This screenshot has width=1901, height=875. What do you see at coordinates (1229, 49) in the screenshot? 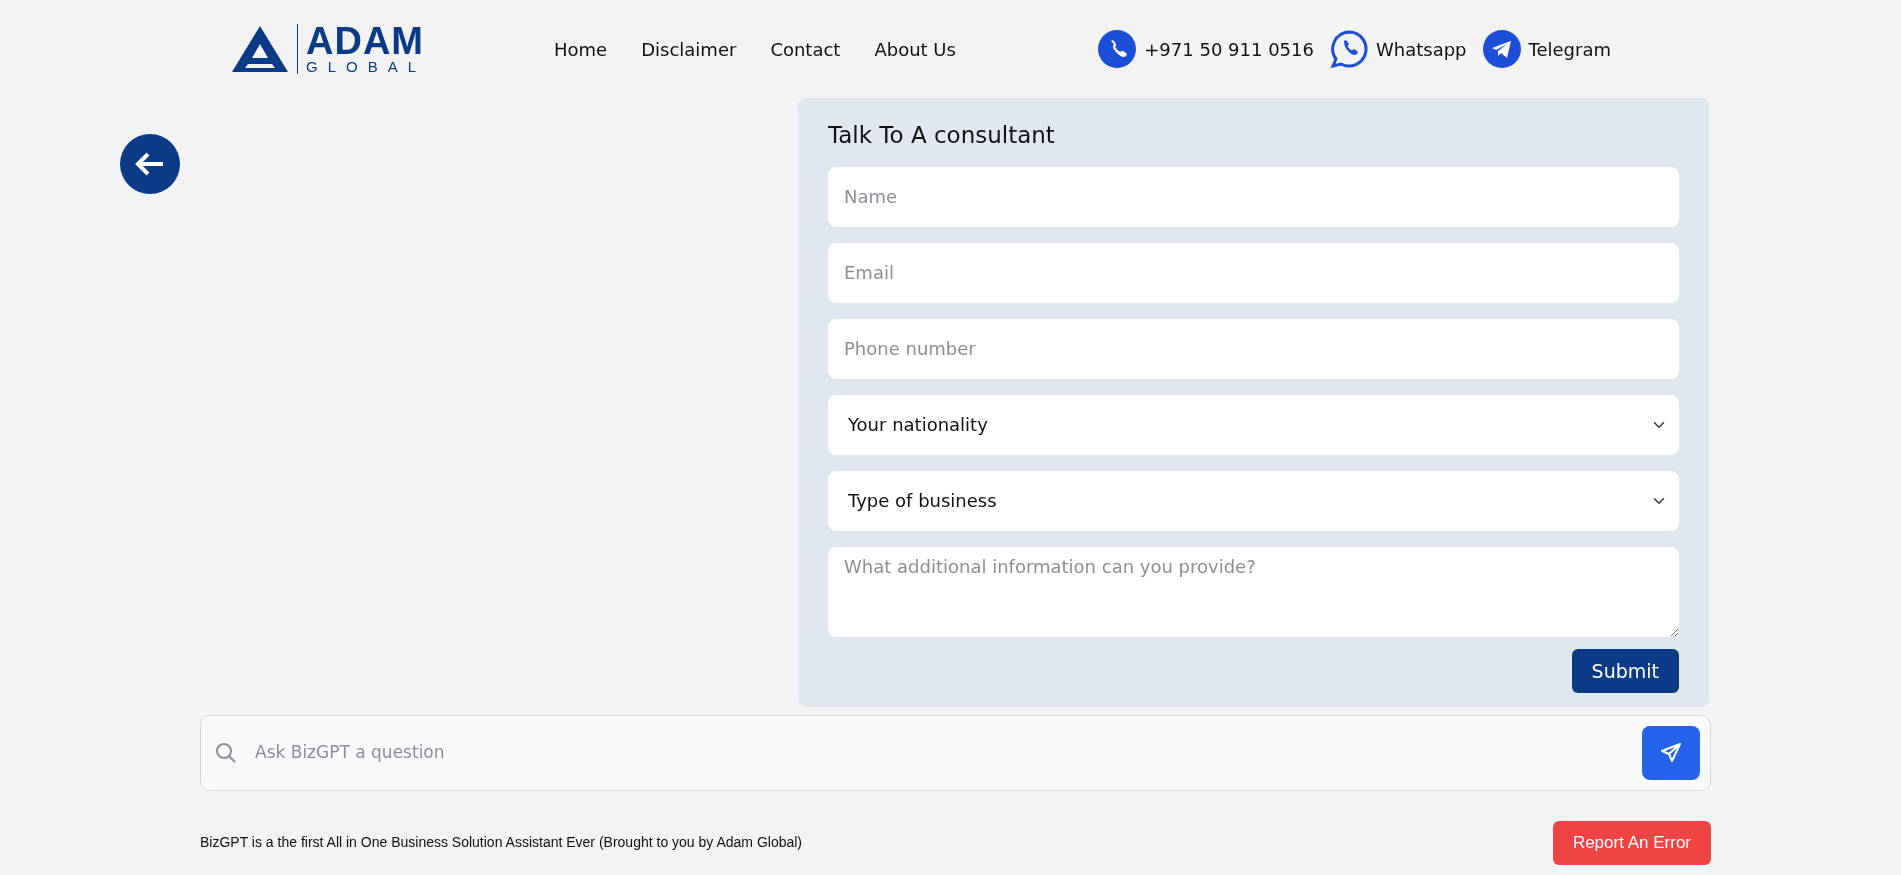
I see `phone-number-link: +971 50 911 0516` at bounding box center [1229, 49].